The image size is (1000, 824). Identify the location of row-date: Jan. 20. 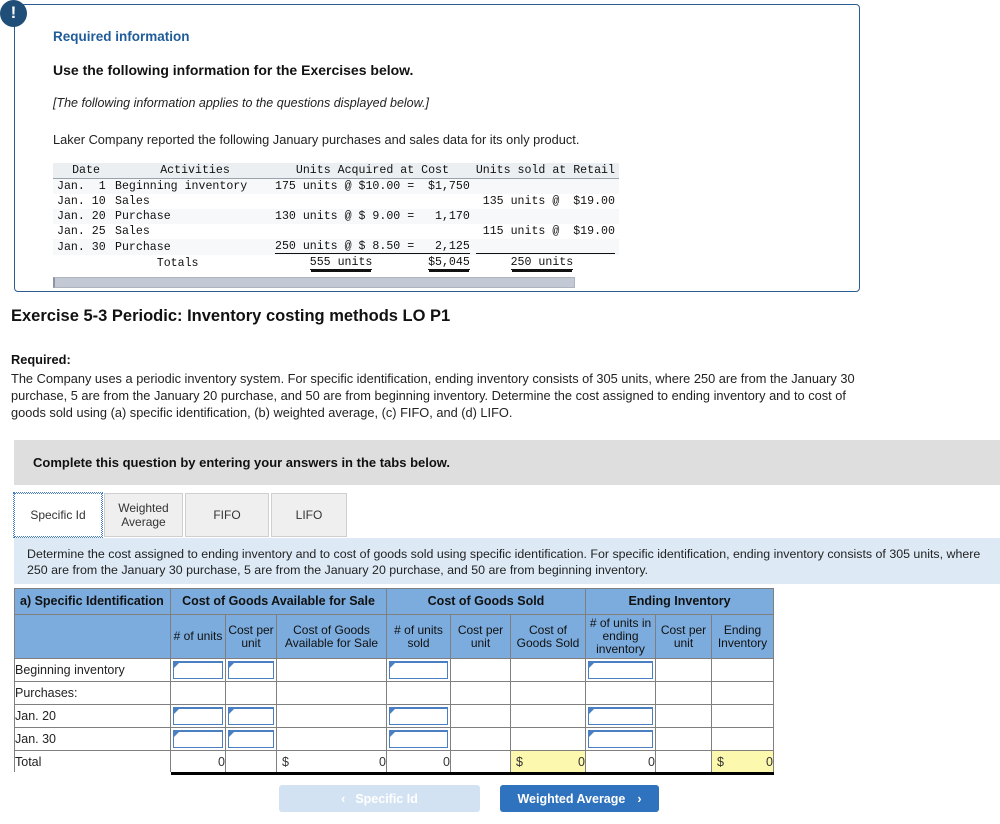
(81, 216).